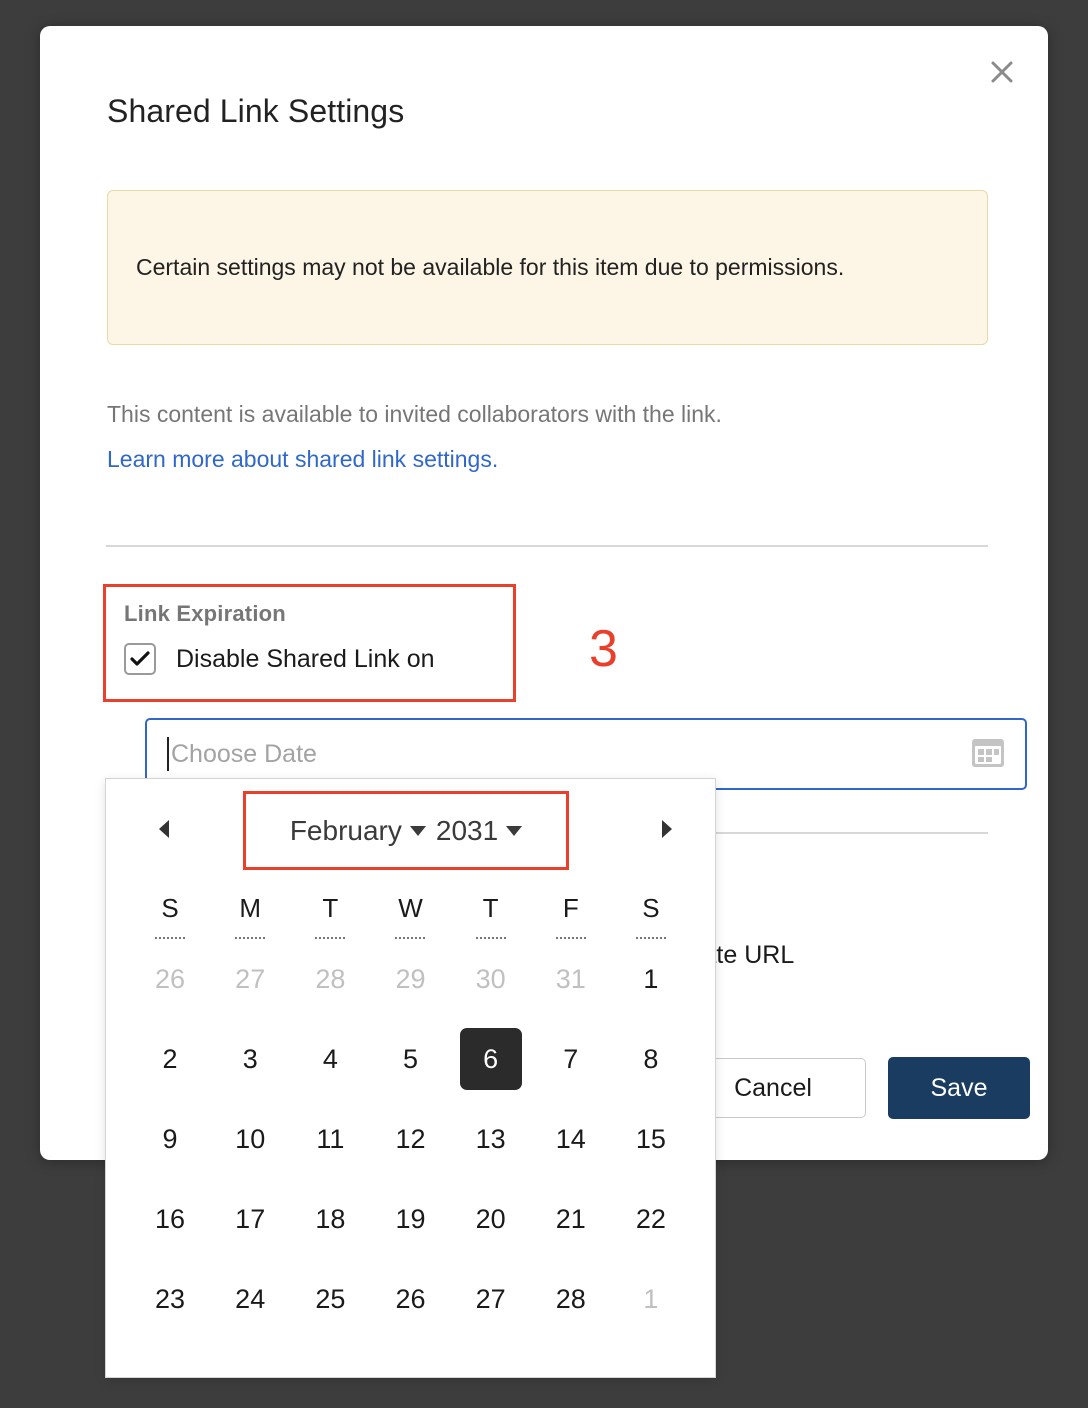  I want to click on year-select: 2031, so click(479, 830).